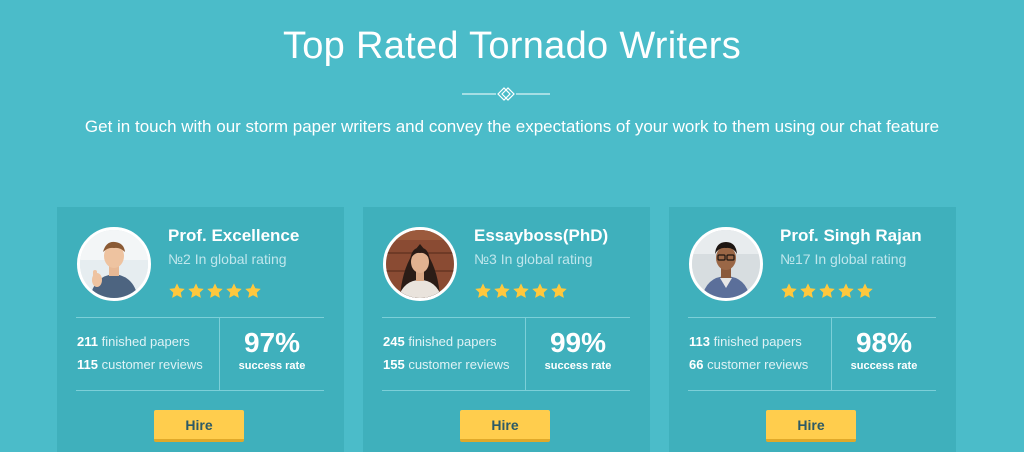  Describe the element at coordinates (506, 94) in the screenshot. I see `divider-ornament-icon` at that location.